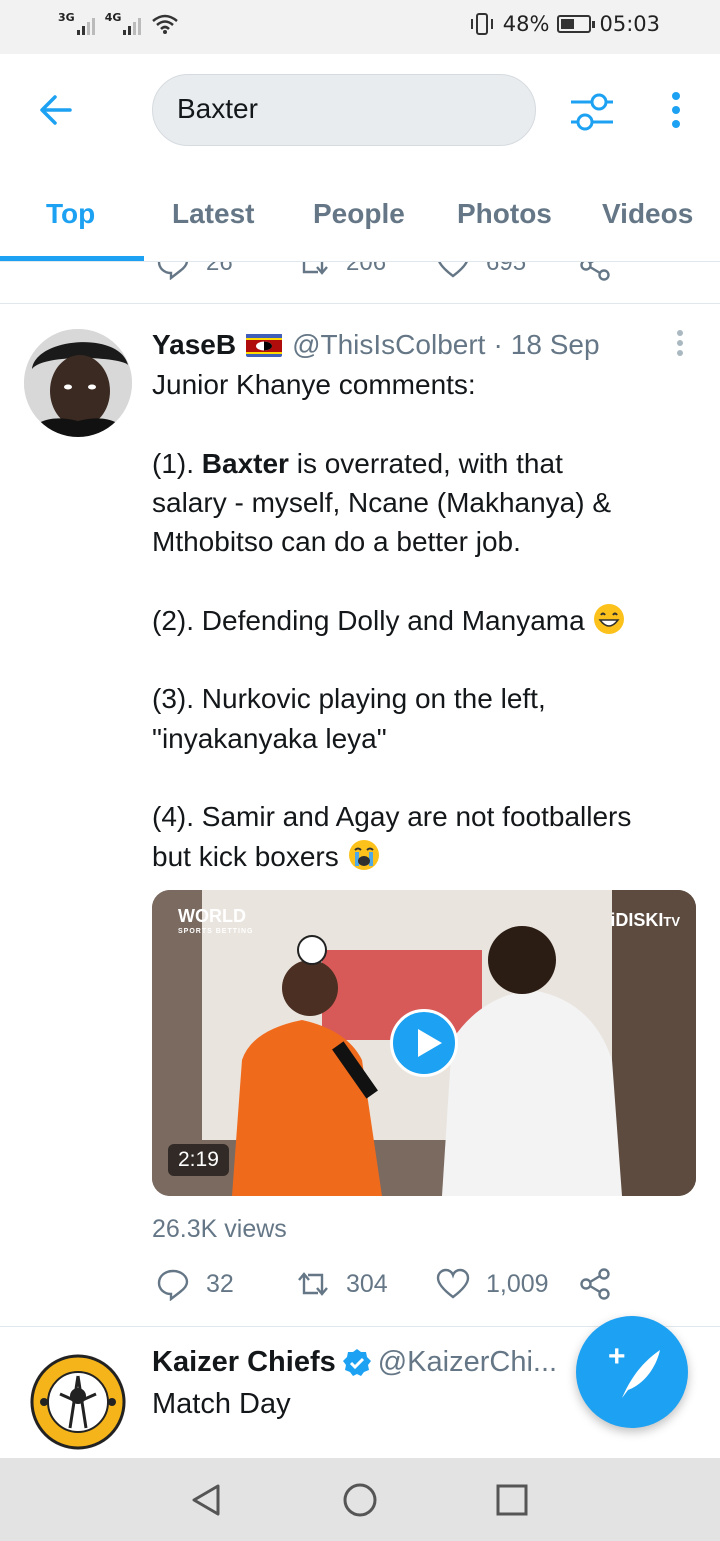  What do you see at coordinates (264, 345) in the screenshot?
I see `eswatini-flag-icon` at bounding box center [264, 345].